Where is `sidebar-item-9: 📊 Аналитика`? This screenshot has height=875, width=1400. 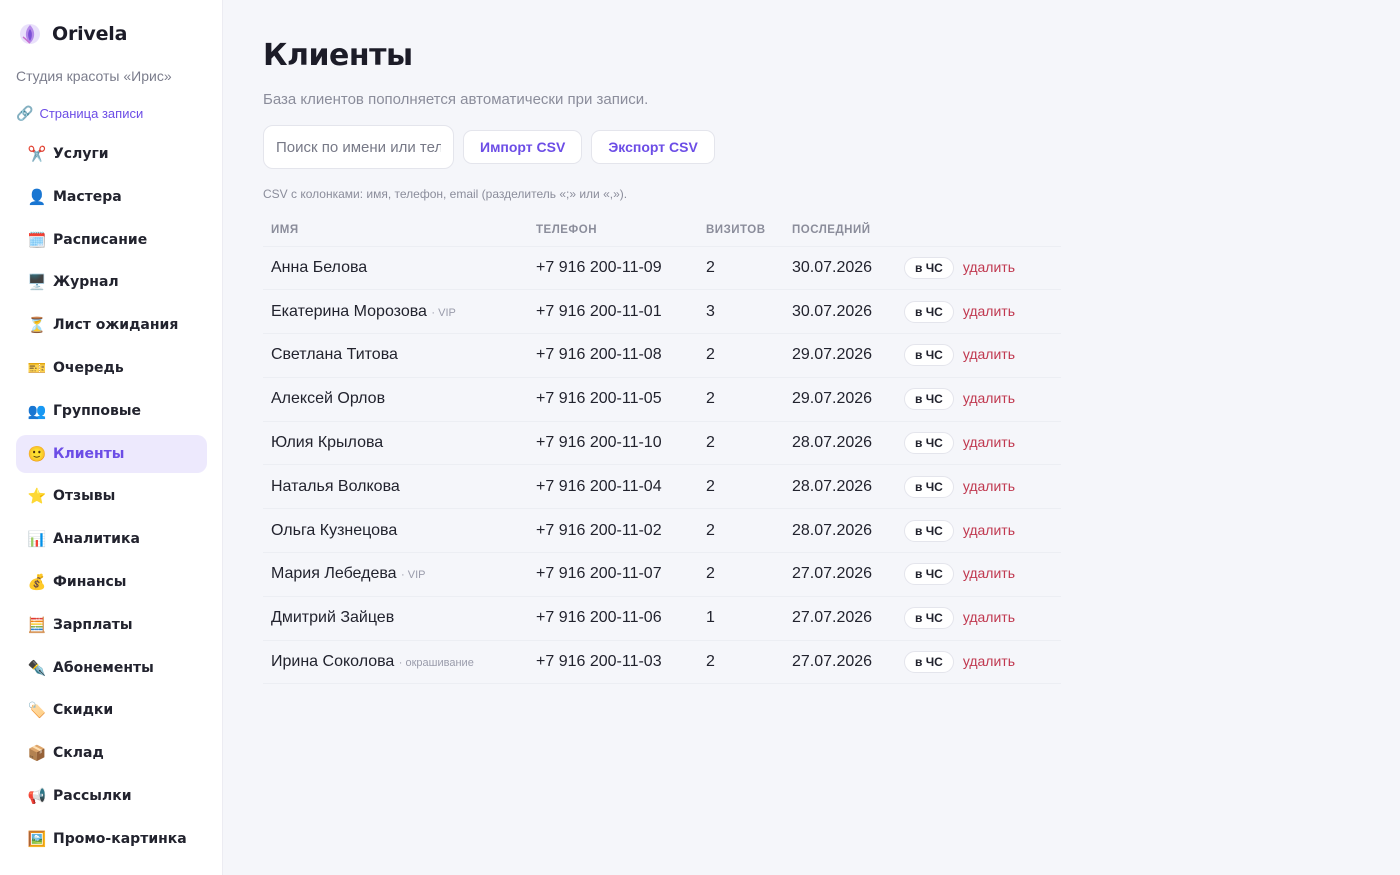
sidebar-item-9: 📊 Аналитика is located at coordinates (111, 539).